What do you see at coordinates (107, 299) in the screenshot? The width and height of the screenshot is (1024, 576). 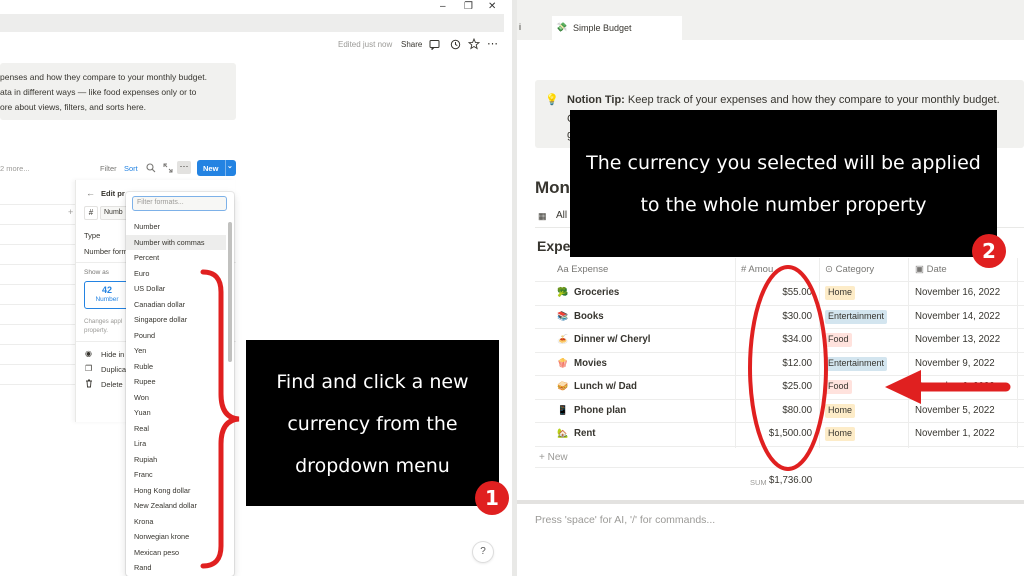 I see `card-label: Number` at bounding box center [107, 299].